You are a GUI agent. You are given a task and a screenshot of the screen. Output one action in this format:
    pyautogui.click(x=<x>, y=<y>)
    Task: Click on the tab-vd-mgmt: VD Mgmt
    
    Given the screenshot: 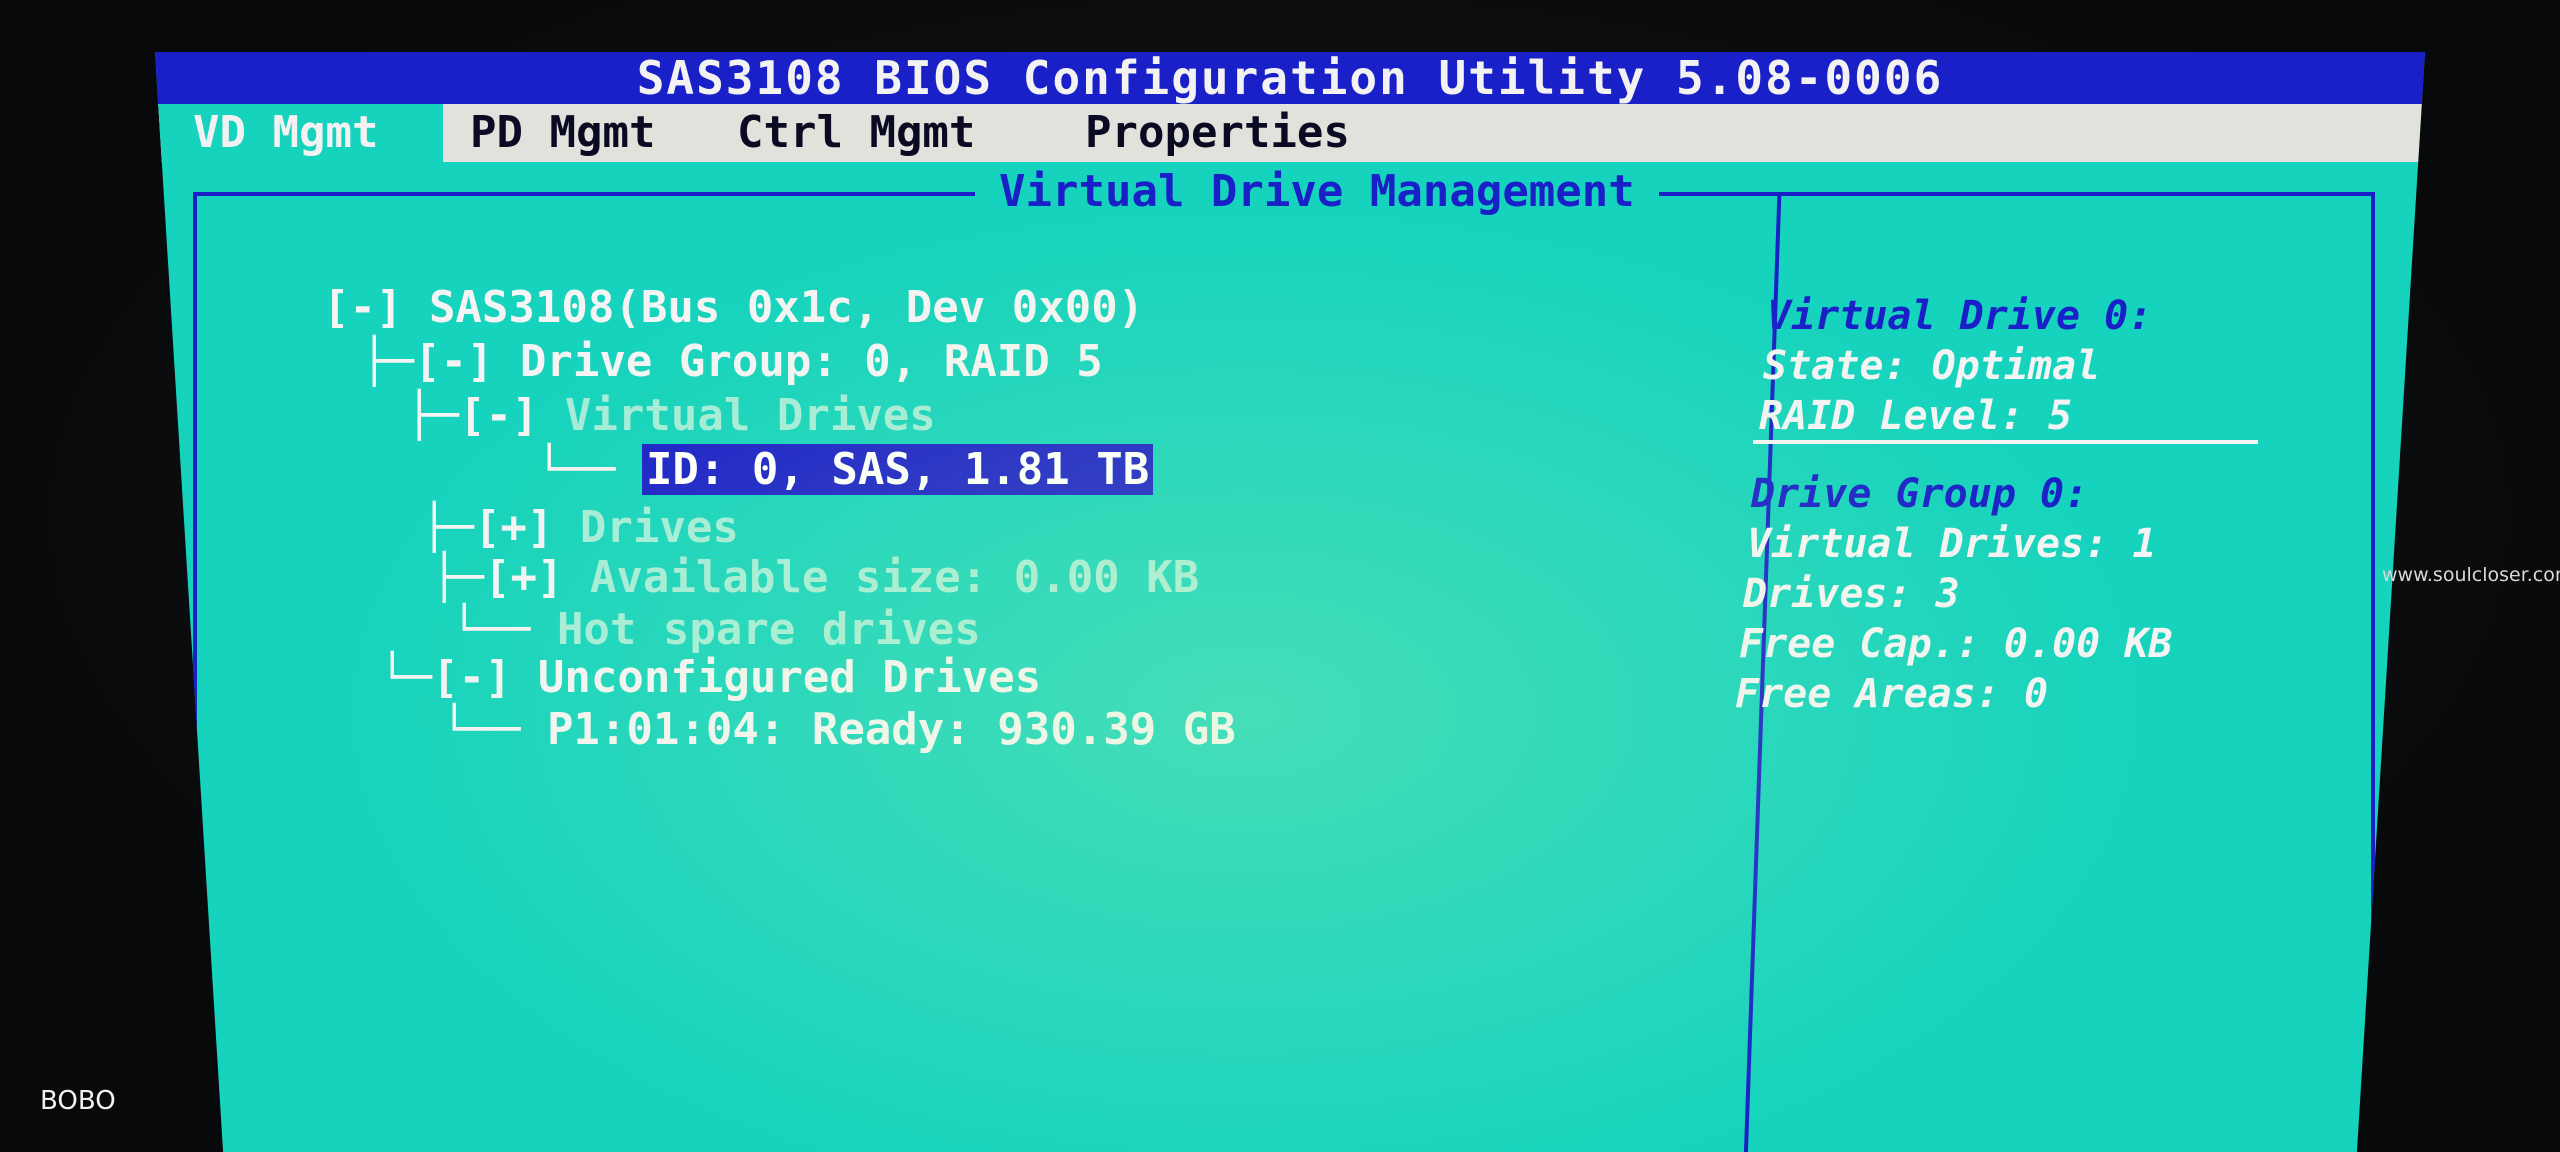 What is the action you would take?
    pyautogui.click(x=299, y=133)
    